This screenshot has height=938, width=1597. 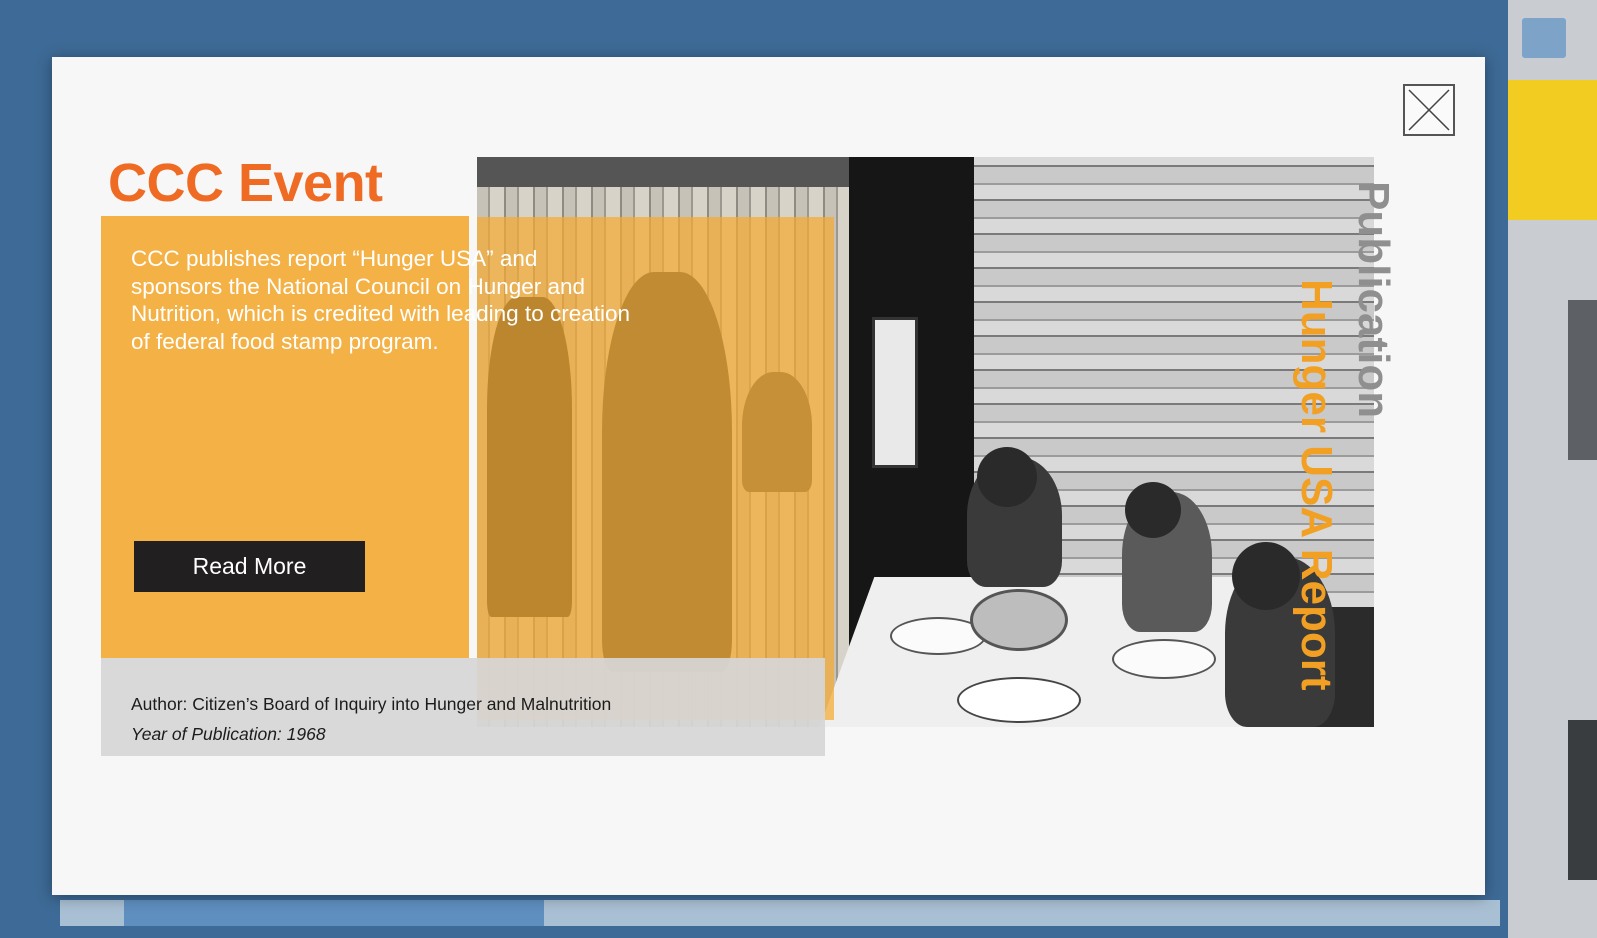 I want to click on read-more-button: Read More, so click(x=249, y=566).